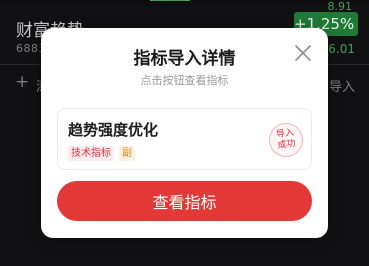 Image resolution: width=369 pixels, height=266 pixels. Describe the element at coordinates (170, 1) in the screenshot. I see `divider` at that location.